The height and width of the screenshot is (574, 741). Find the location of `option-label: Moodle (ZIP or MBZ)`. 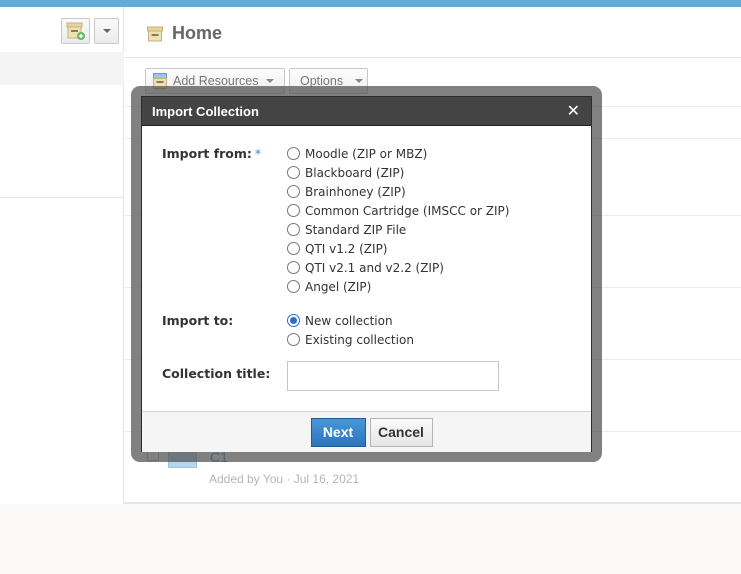

option-label: Moodle (ZIP or MBZ) is located at coordinates (366, 153).